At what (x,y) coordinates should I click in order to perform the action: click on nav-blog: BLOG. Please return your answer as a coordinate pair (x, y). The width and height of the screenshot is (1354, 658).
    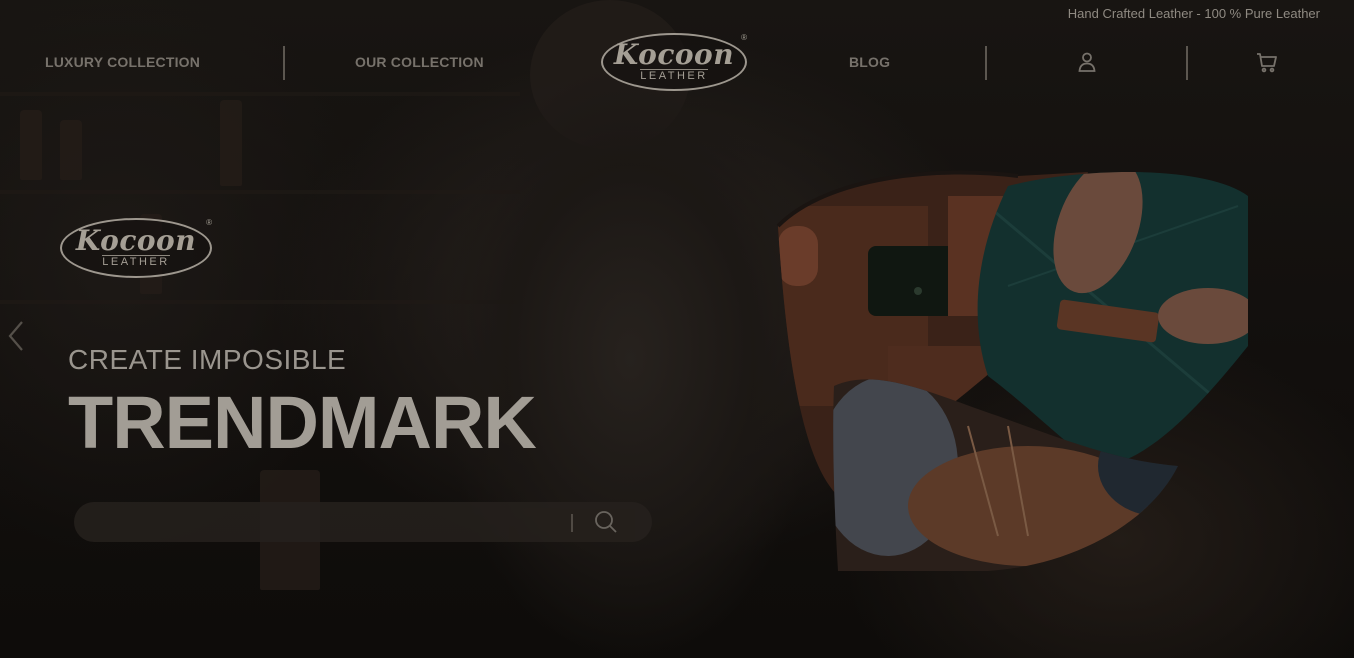
    Looking at the image, I should click on (869, 62).